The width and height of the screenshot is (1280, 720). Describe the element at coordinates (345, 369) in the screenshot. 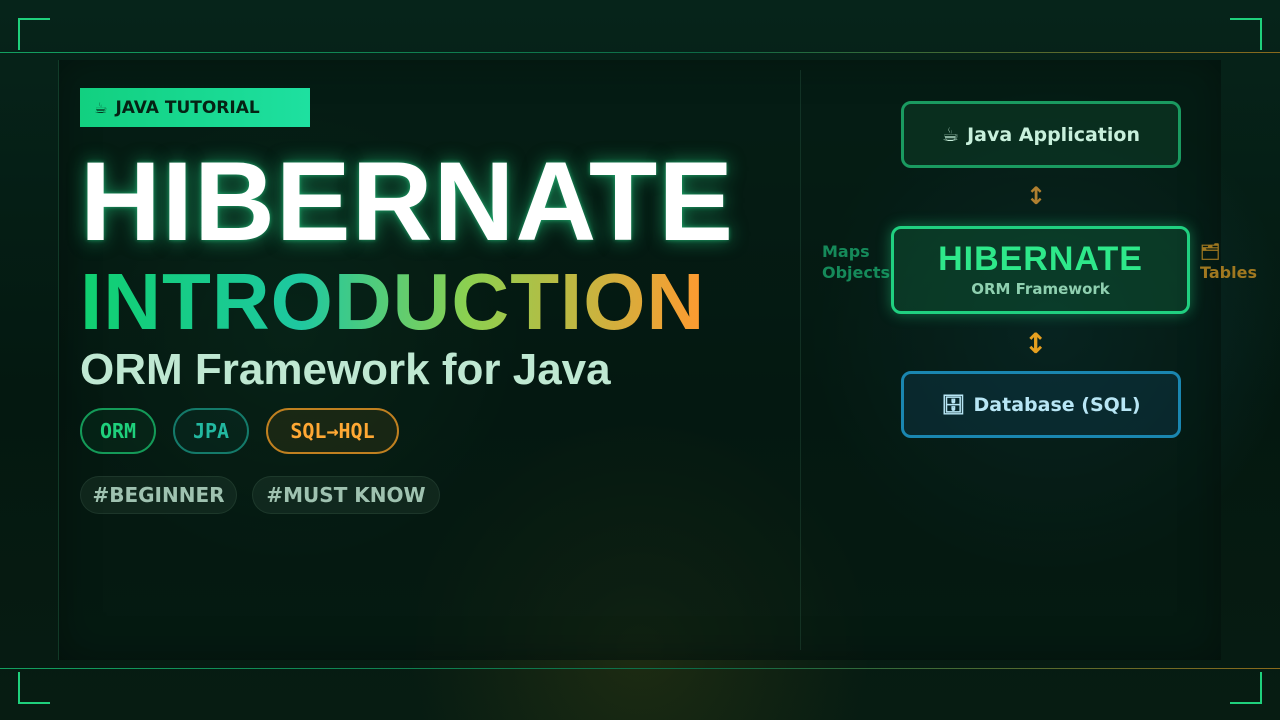

I see `tagline: ORM Framework for Java` at that location.